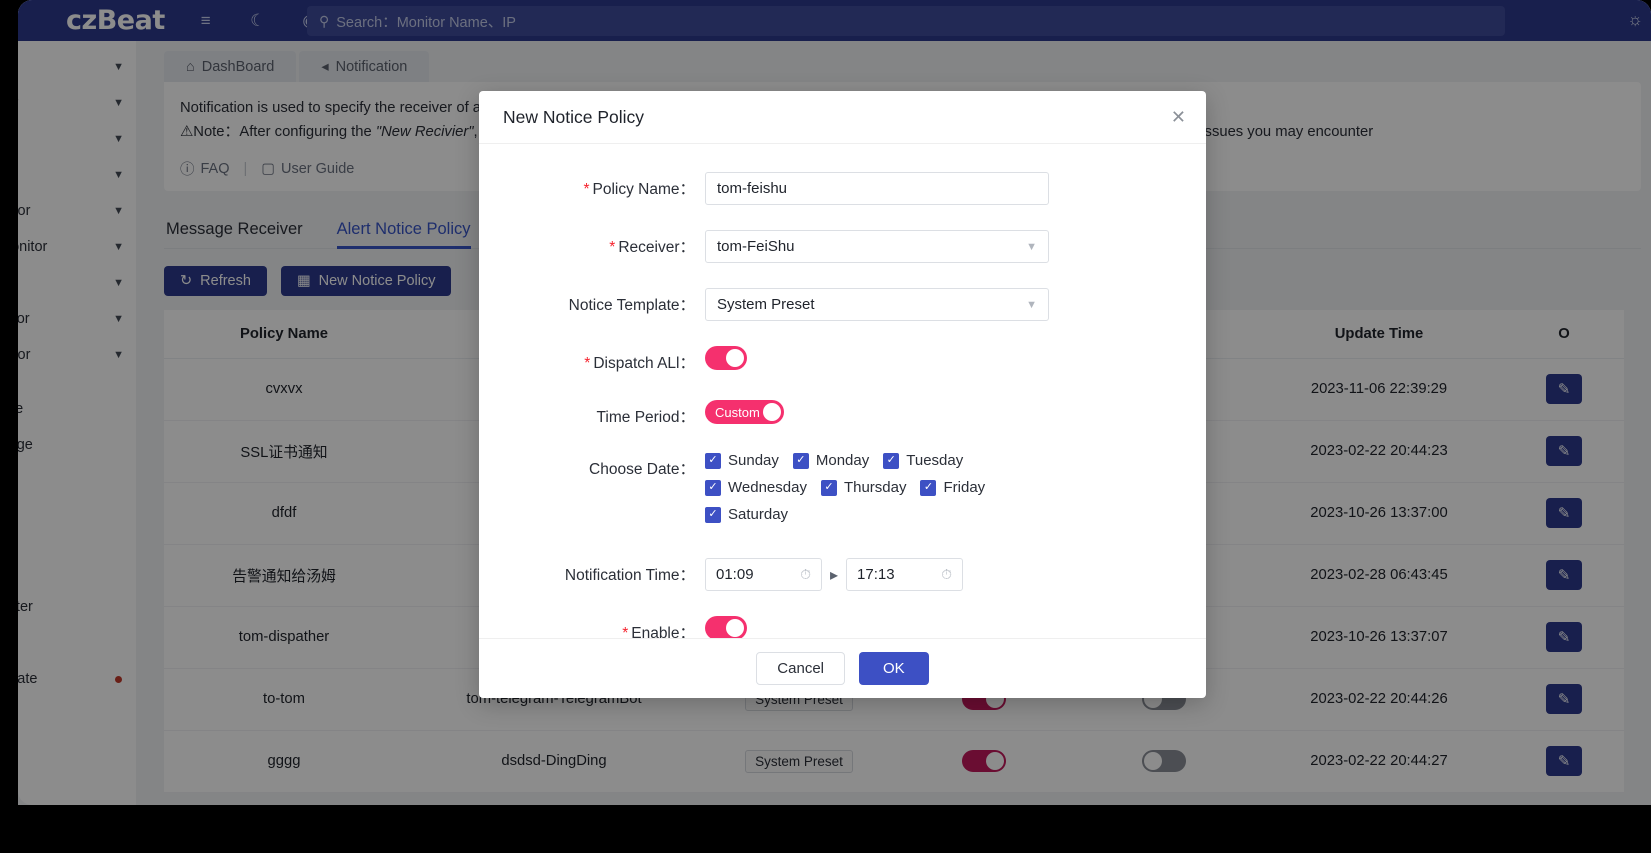 The image size is (1651, 853). Describe the element at coordinates (964, 487) in the screenshot. I see `checkbox-label: Friday` at that location.